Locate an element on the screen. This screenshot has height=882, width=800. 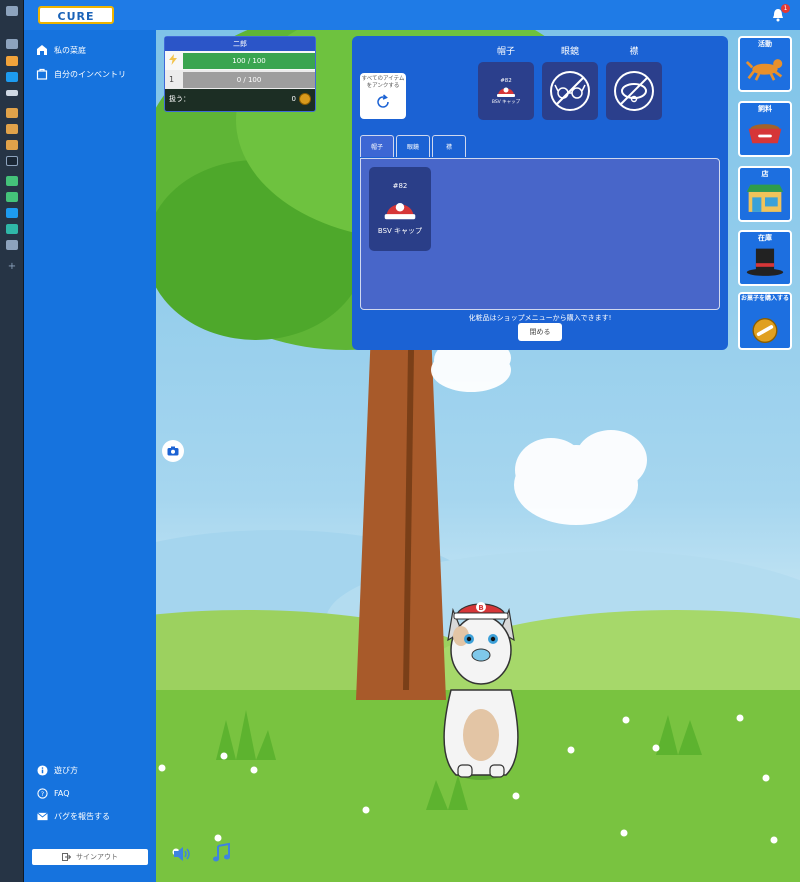
energy-bar-text: 100 / 100 is located at coordinates (249, 60).